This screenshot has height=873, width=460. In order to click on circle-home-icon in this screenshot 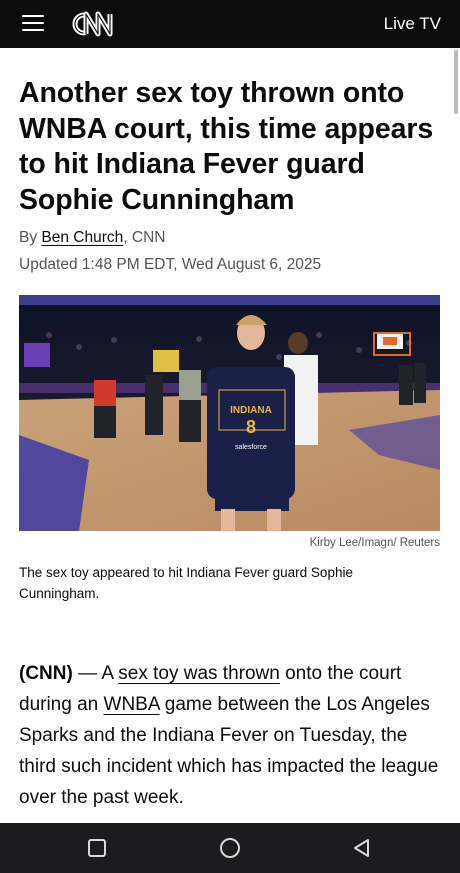, I will do `click(230, 848)`.